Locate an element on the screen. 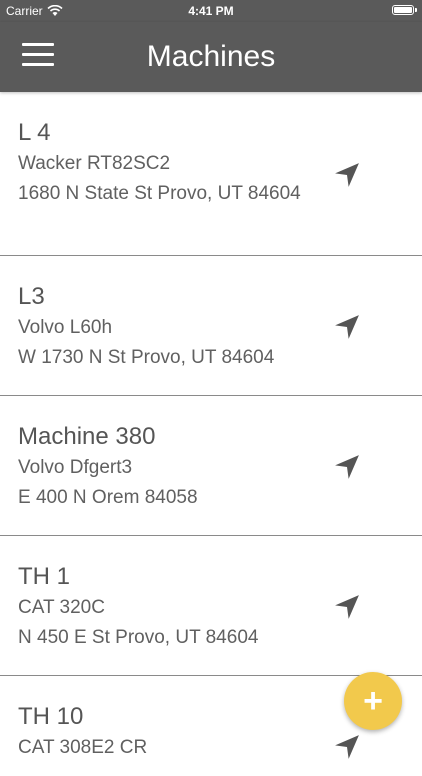 This screenshot has width=422, height=776. machine-model: CAT 308E2 CR is located at coordinates (83, 747).